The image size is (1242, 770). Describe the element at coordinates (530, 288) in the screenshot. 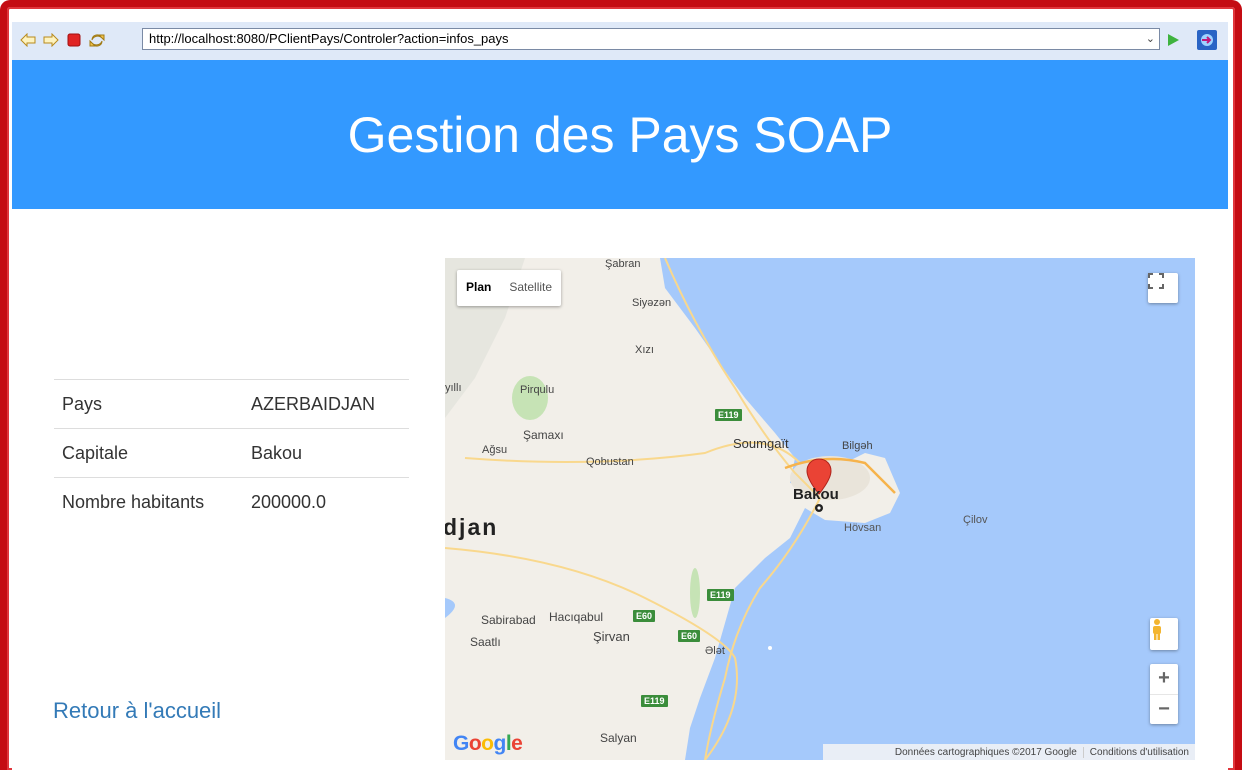

I see `map-type-satellite: Satellite` at that location.